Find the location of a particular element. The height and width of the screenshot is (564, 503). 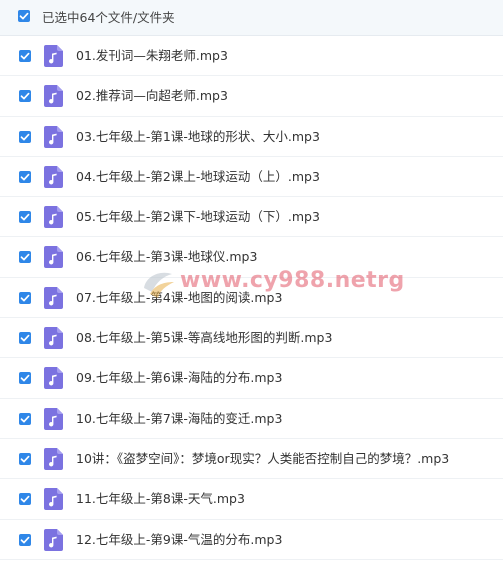

file-name: 02.推荐词—向超老师.mp3 is located at coordinates (152, 96).